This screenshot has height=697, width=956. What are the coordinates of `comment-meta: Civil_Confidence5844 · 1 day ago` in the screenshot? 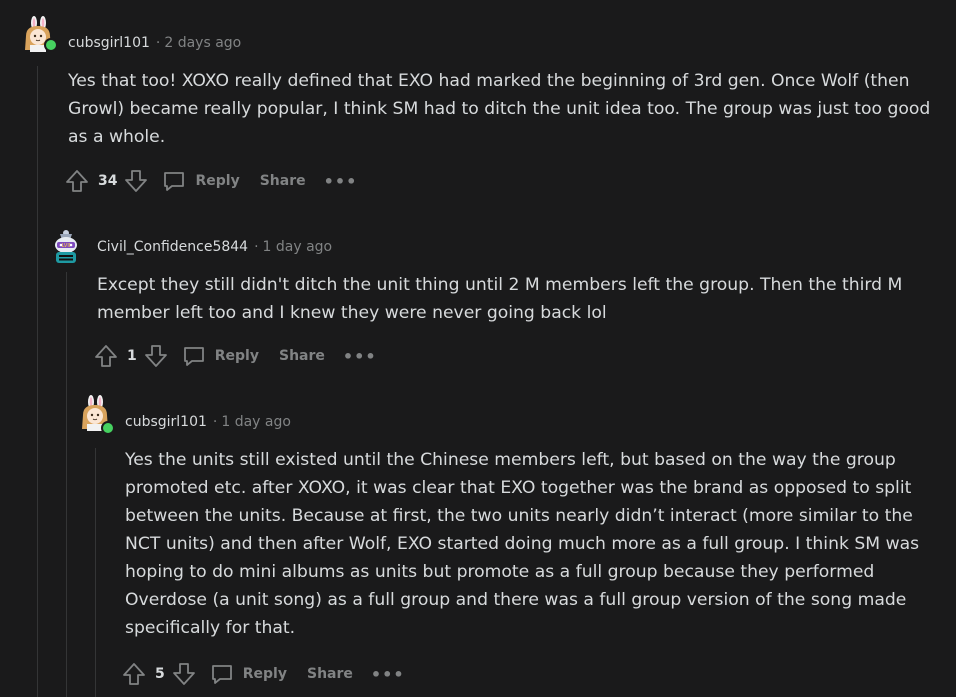 It's located at (214, 247).